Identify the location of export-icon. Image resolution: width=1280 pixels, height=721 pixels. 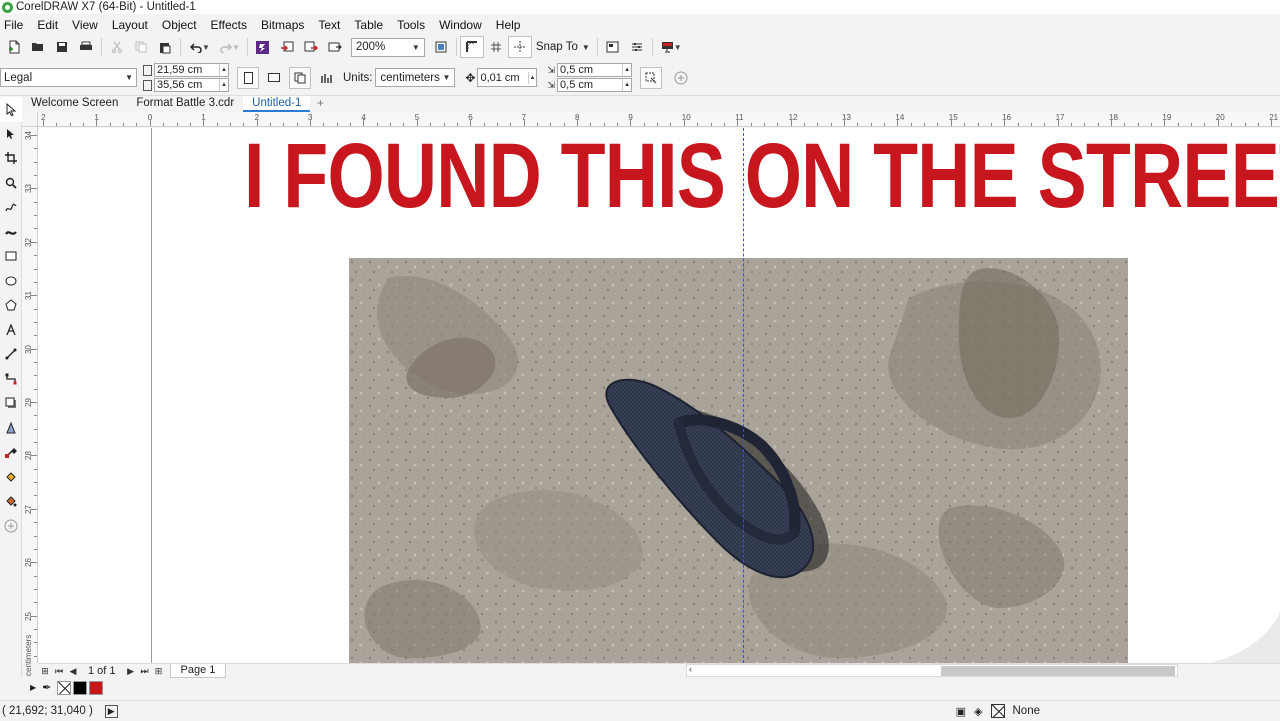
(311, 47).